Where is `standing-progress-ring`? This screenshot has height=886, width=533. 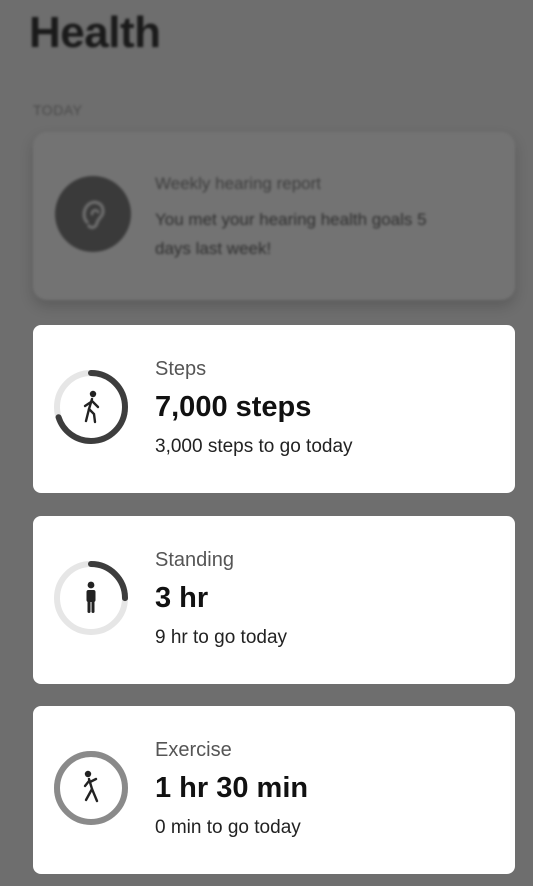
standing-progress-ring is located at coordinates (91, 598).